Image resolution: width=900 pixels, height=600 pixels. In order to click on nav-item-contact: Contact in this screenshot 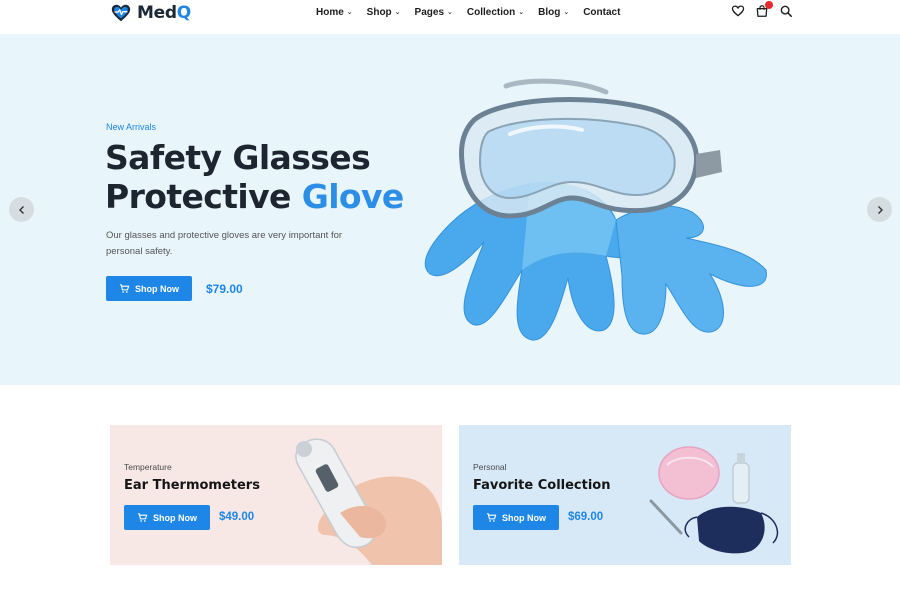, I will do `click(601, 12)`.